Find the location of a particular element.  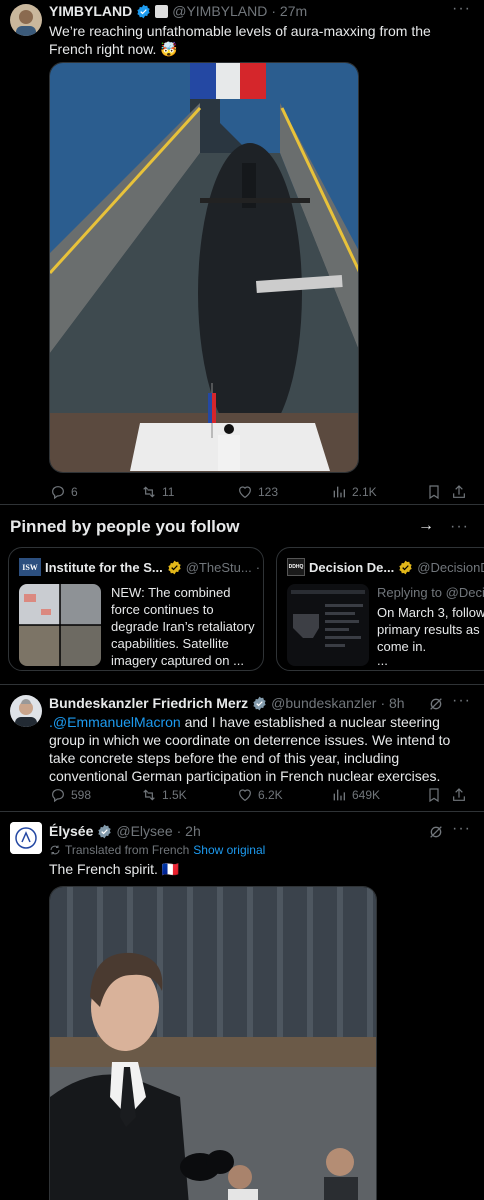

author-handle: @bundeskanzler is located at coordinates (323, 703).